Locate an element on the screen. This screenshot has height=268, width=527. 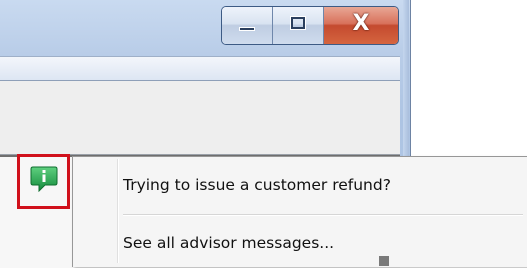
window-caption-buttons: X is located at coordinates (310, 25).